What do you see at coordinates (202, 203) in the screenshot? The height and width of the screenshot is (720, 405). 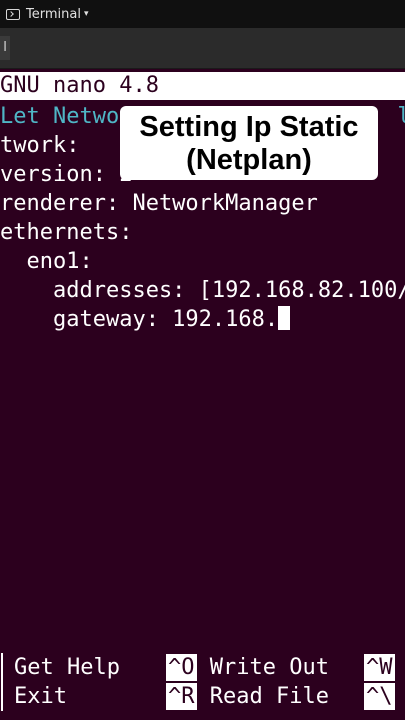 I see `editor-line: renderer: NetworkManager` at bounding box center [202, 203].